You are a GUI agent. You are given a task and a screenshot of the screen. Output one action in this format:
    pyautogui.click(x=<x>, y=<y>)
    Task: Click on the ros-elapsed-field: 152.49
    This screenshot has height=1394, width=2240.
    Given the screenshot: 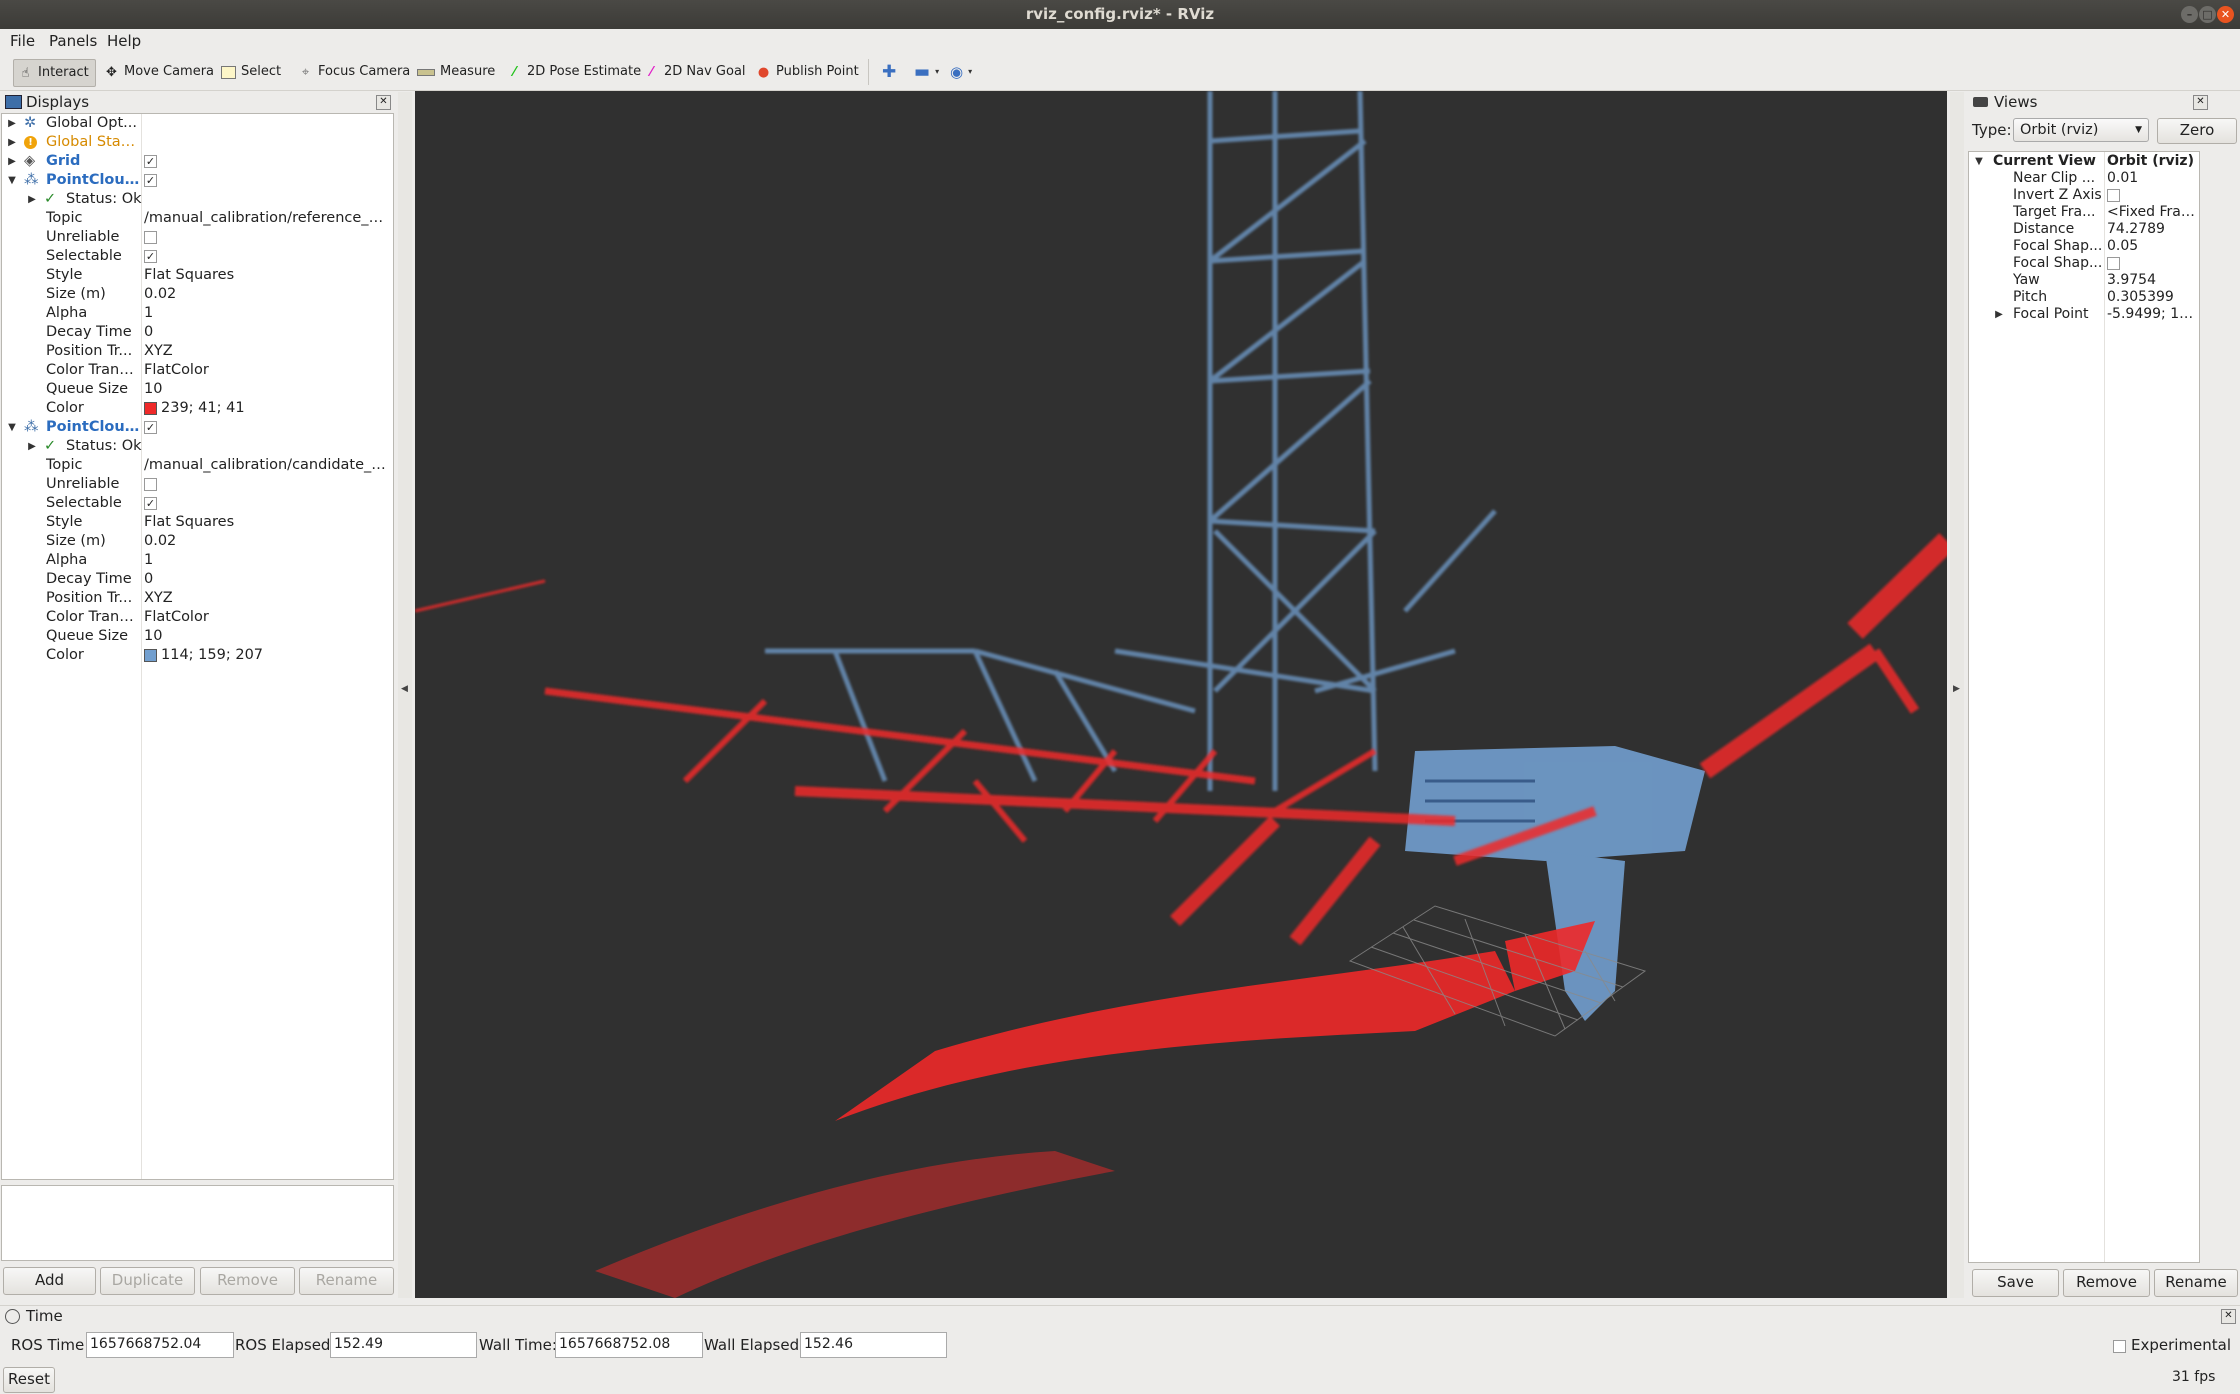 What is the action you would take?
    pyautogui.click(x=403, y=1345)
    